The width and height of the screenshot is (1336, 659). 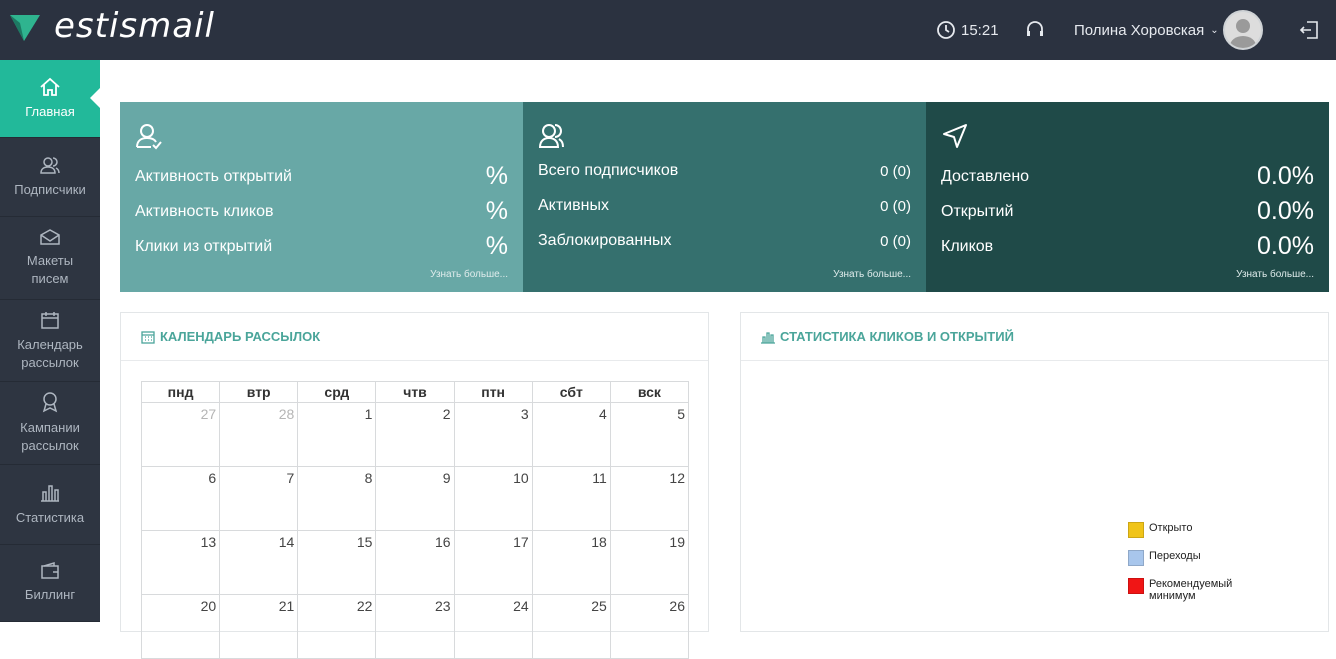 I want to click on calendar-day: 4, so click(x=571, y=434).